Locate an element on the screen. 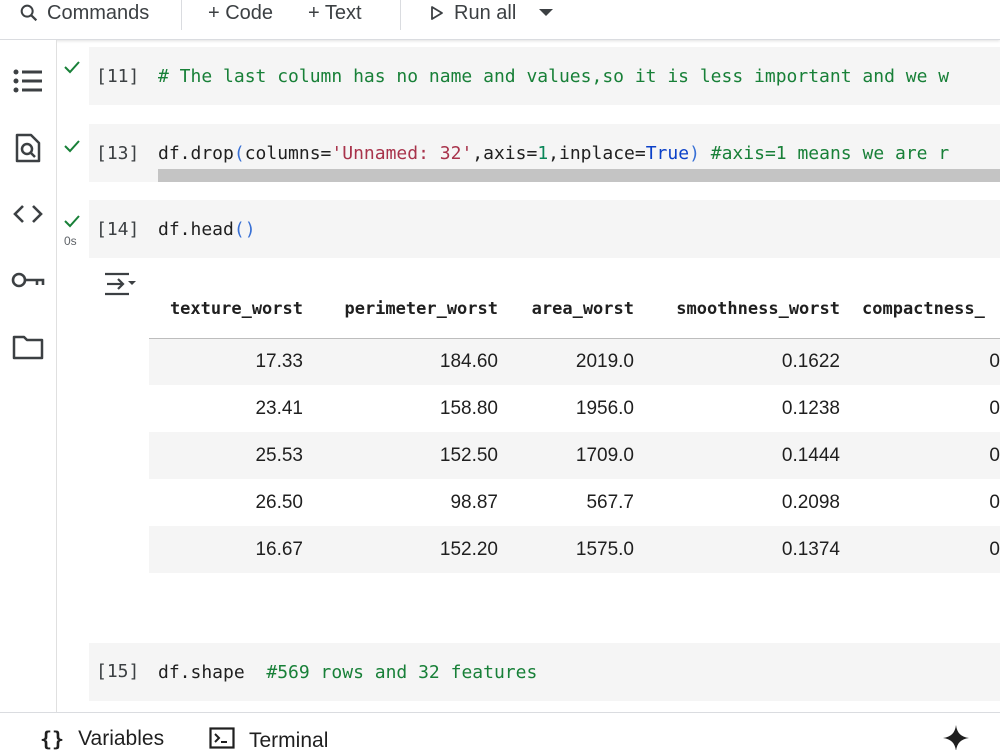 This screenshot has height=750, width=1000. table-row: 25.53 152.50 1709.0 0.1444 0 is located at coordinates (574, 455).